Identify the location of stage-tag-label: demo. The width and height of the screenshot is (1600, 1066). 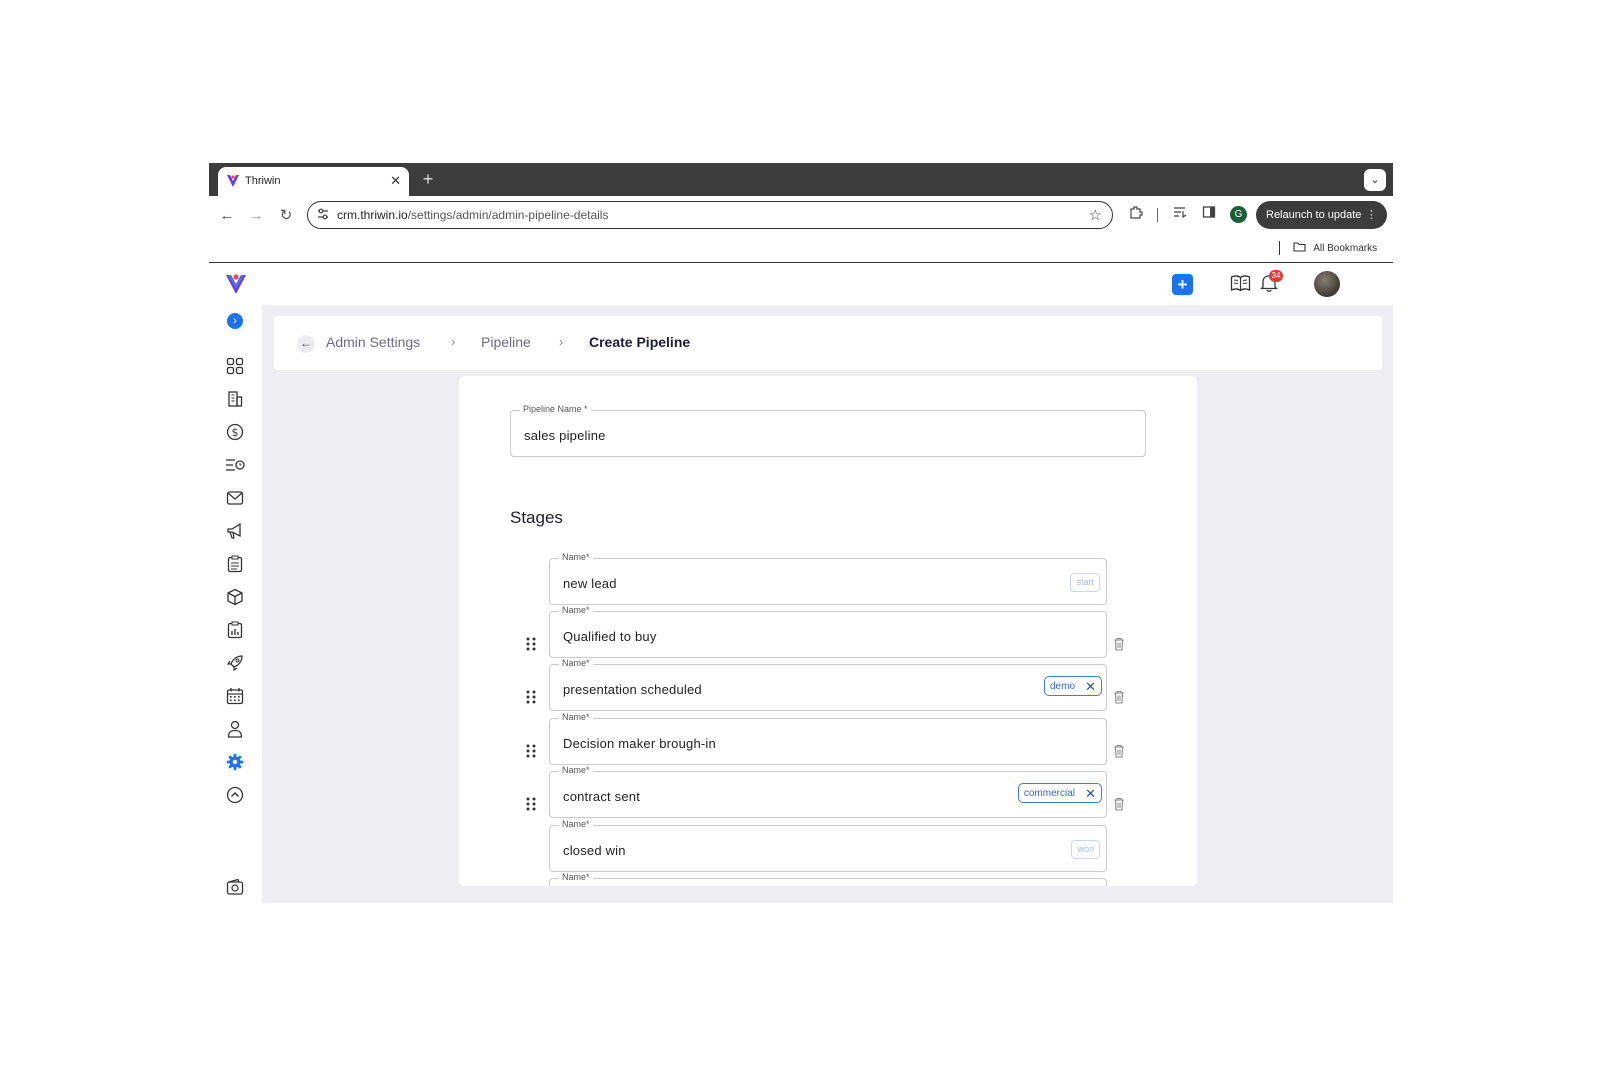
(1062, 686).